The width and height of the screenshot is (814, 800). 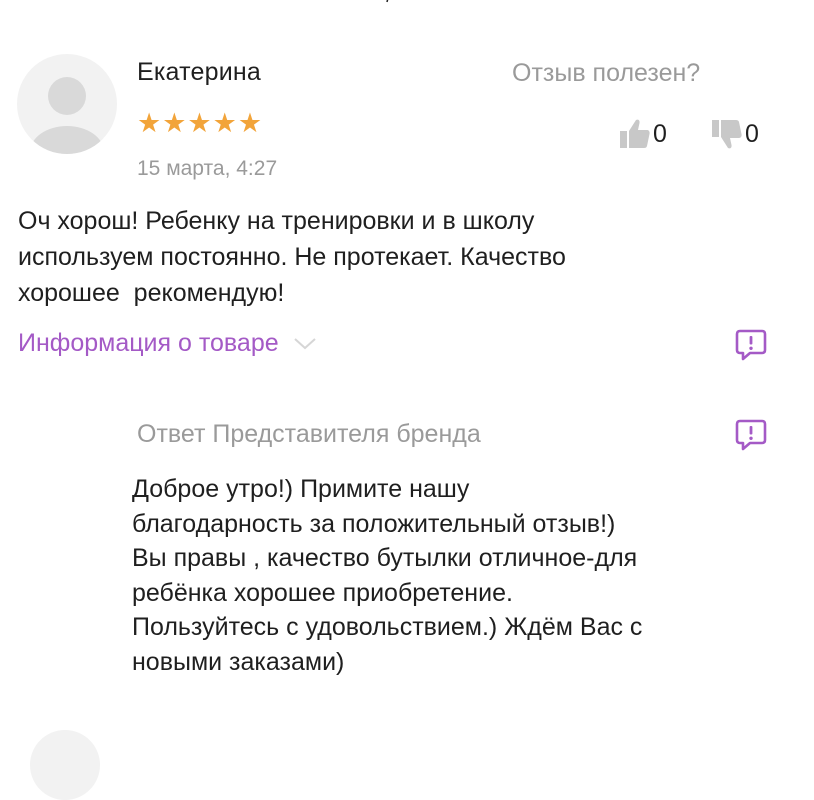 I want to click on thumbs-up-icon, so click(x=635, y=133).